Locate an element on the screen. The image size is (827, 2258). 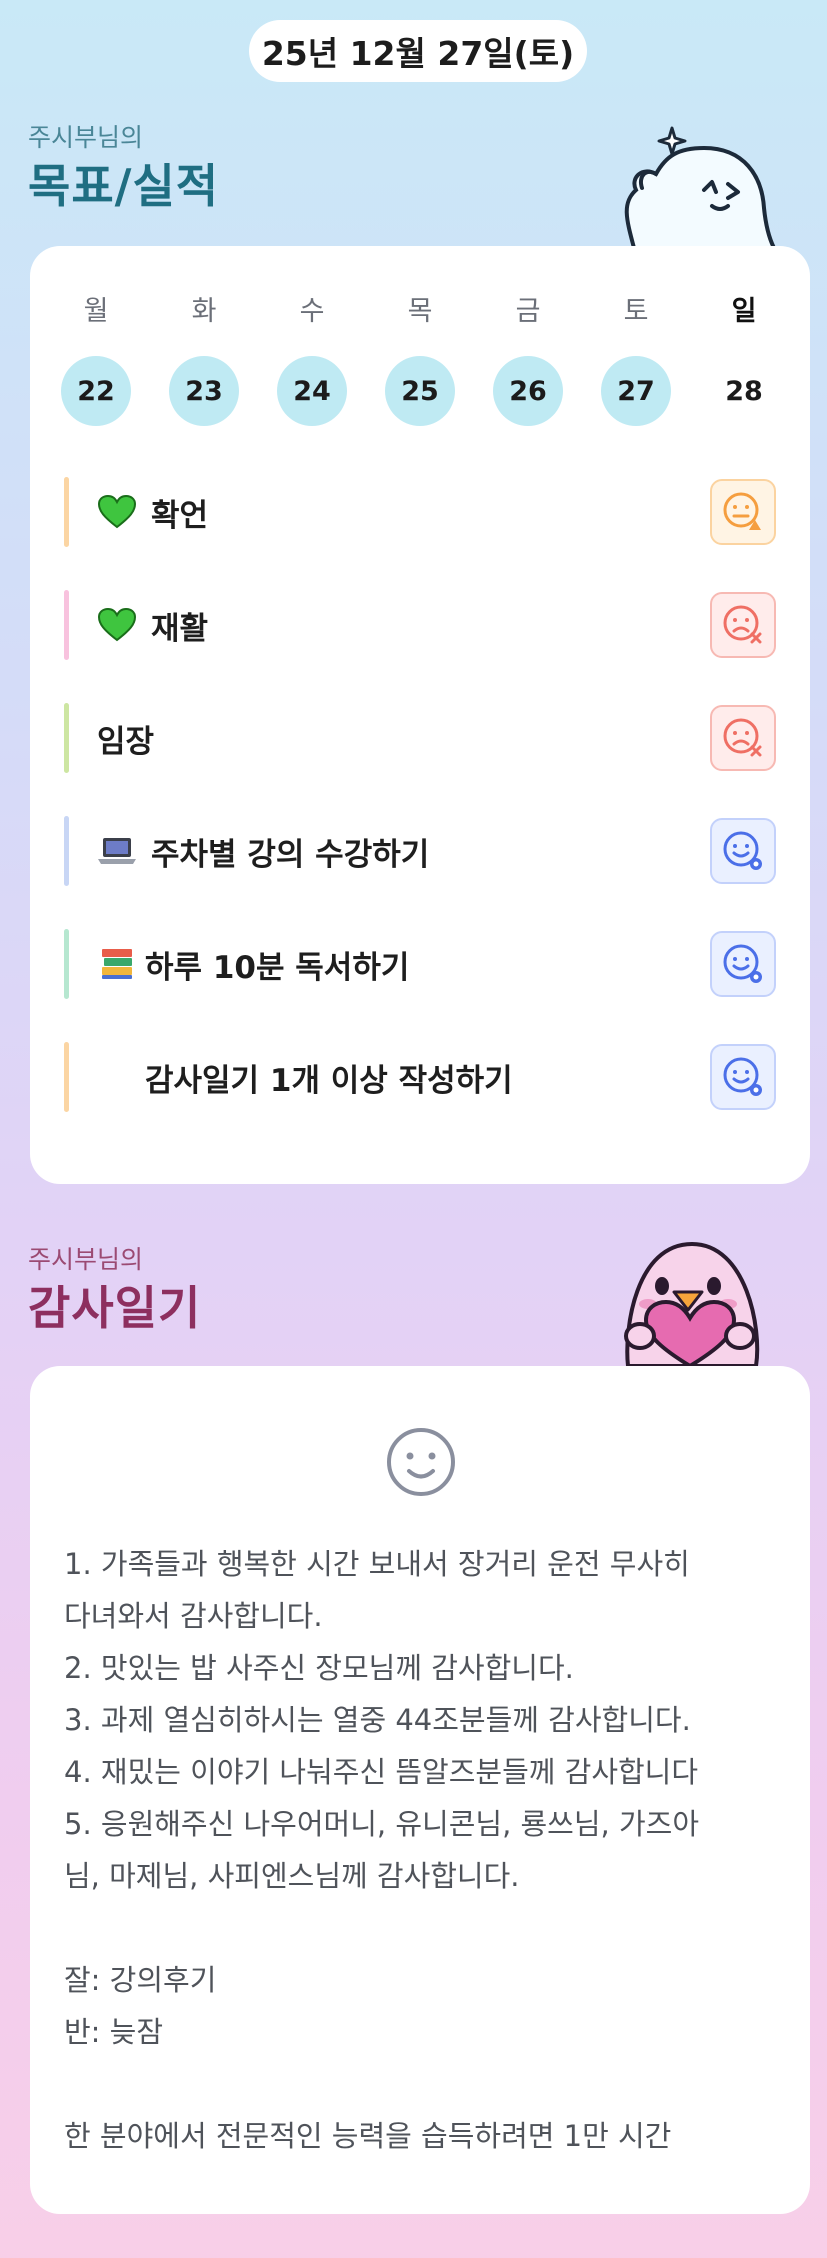
weekday-label: 월 is located at coordinates (96, 311).